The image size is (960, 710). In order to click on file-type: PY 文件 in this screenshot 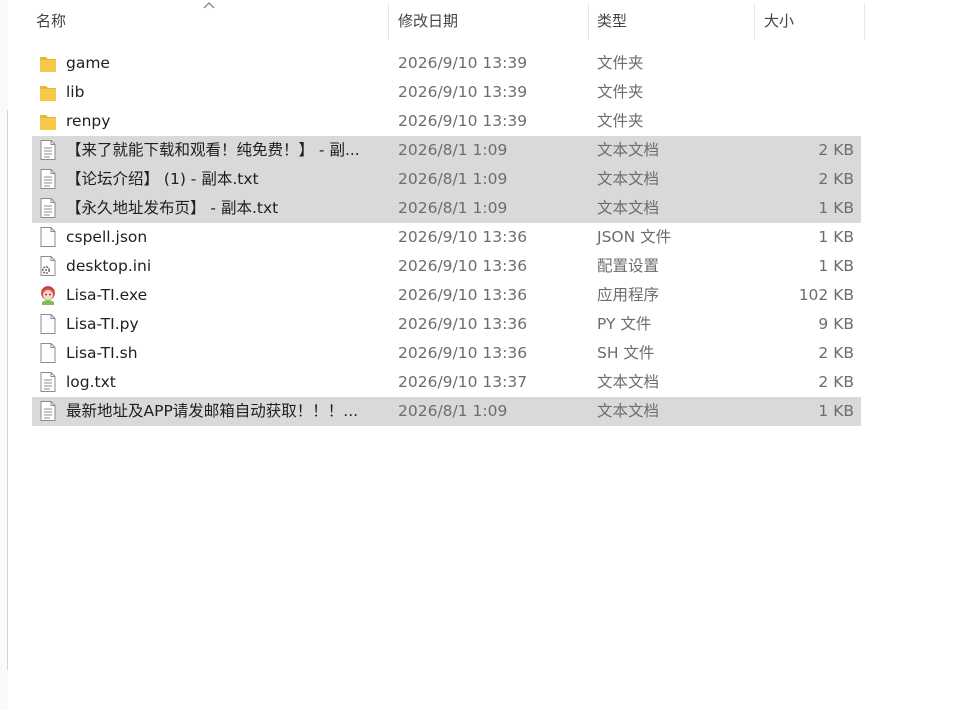, I will do `click(624, 324)`.